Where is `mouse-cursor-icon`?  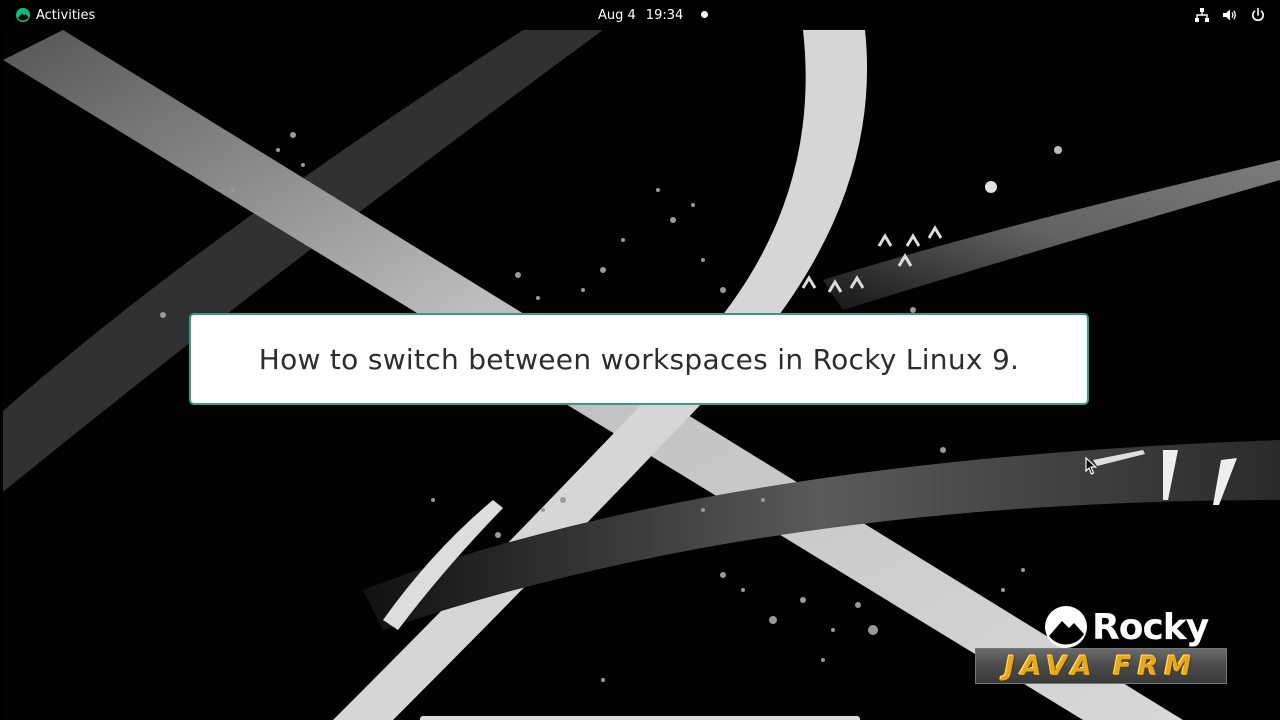
mouse-cursor-icon is located at coordinates (1091, 466).